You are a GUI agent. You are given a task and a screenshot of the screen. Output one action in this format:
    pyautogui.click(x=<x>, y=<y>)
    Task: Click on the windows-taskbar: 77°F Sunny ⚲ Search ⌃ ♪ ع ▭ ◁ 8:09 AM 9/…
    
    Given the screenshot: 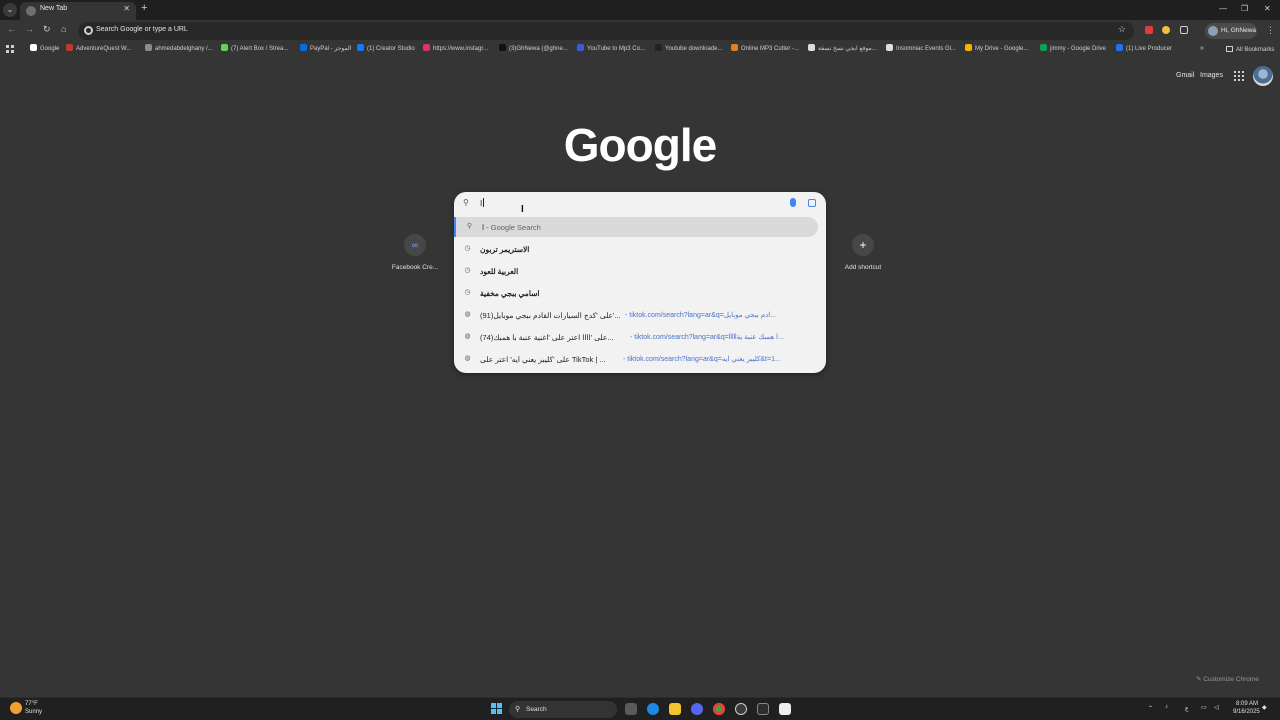 What is the action you would take?
    pyautogui.click(x=640, y=708)
    